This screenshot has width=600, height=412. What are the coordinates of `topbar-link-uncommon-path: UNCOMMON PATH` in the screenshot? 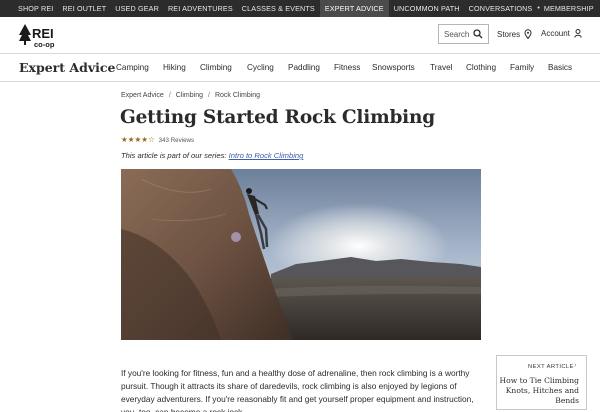 It's located at (427, 8).